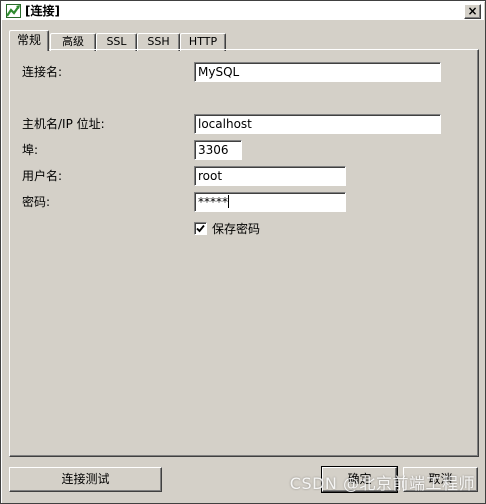  What do you see at coordinates (228, 201) in the screenshot?
I see `text-cursor` at bounding box center [228, 201].